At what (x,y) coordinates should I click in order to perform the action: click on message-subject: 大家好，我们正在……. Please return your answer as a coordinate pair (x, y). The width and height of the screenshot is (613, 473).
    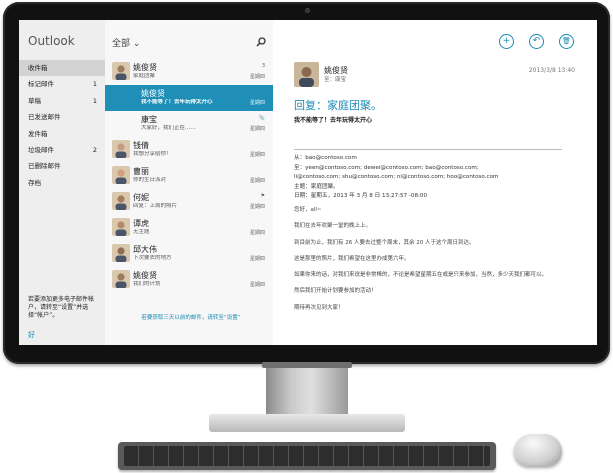
    Looking at the image, I should click on (169, 128).